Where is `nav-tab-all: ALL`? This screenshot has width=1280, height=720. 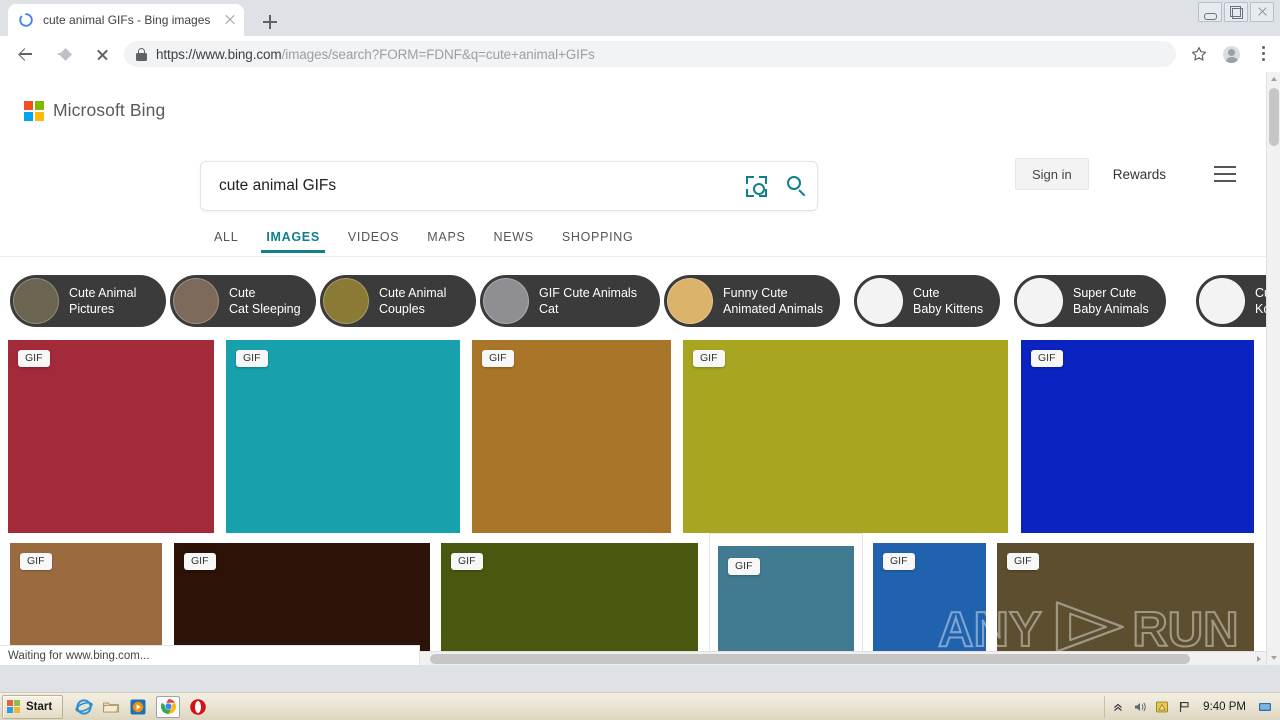 nav-tab-all: ALL is located at coordinates (226, 236).